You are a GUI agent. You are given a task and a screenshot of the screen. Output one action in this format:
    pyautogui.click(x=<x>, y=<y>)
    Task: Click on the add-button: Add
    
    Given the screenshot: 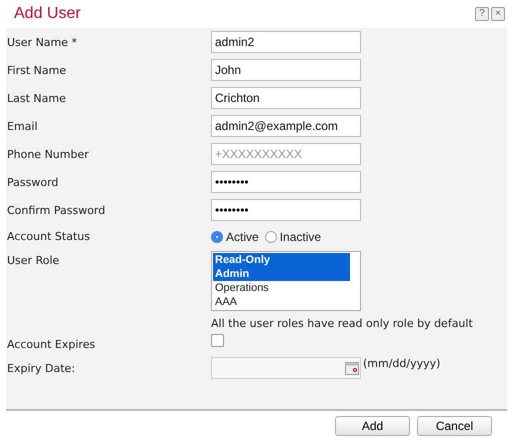 What is the action you would take?
    pyautogui.click(x=372, y=426)
    